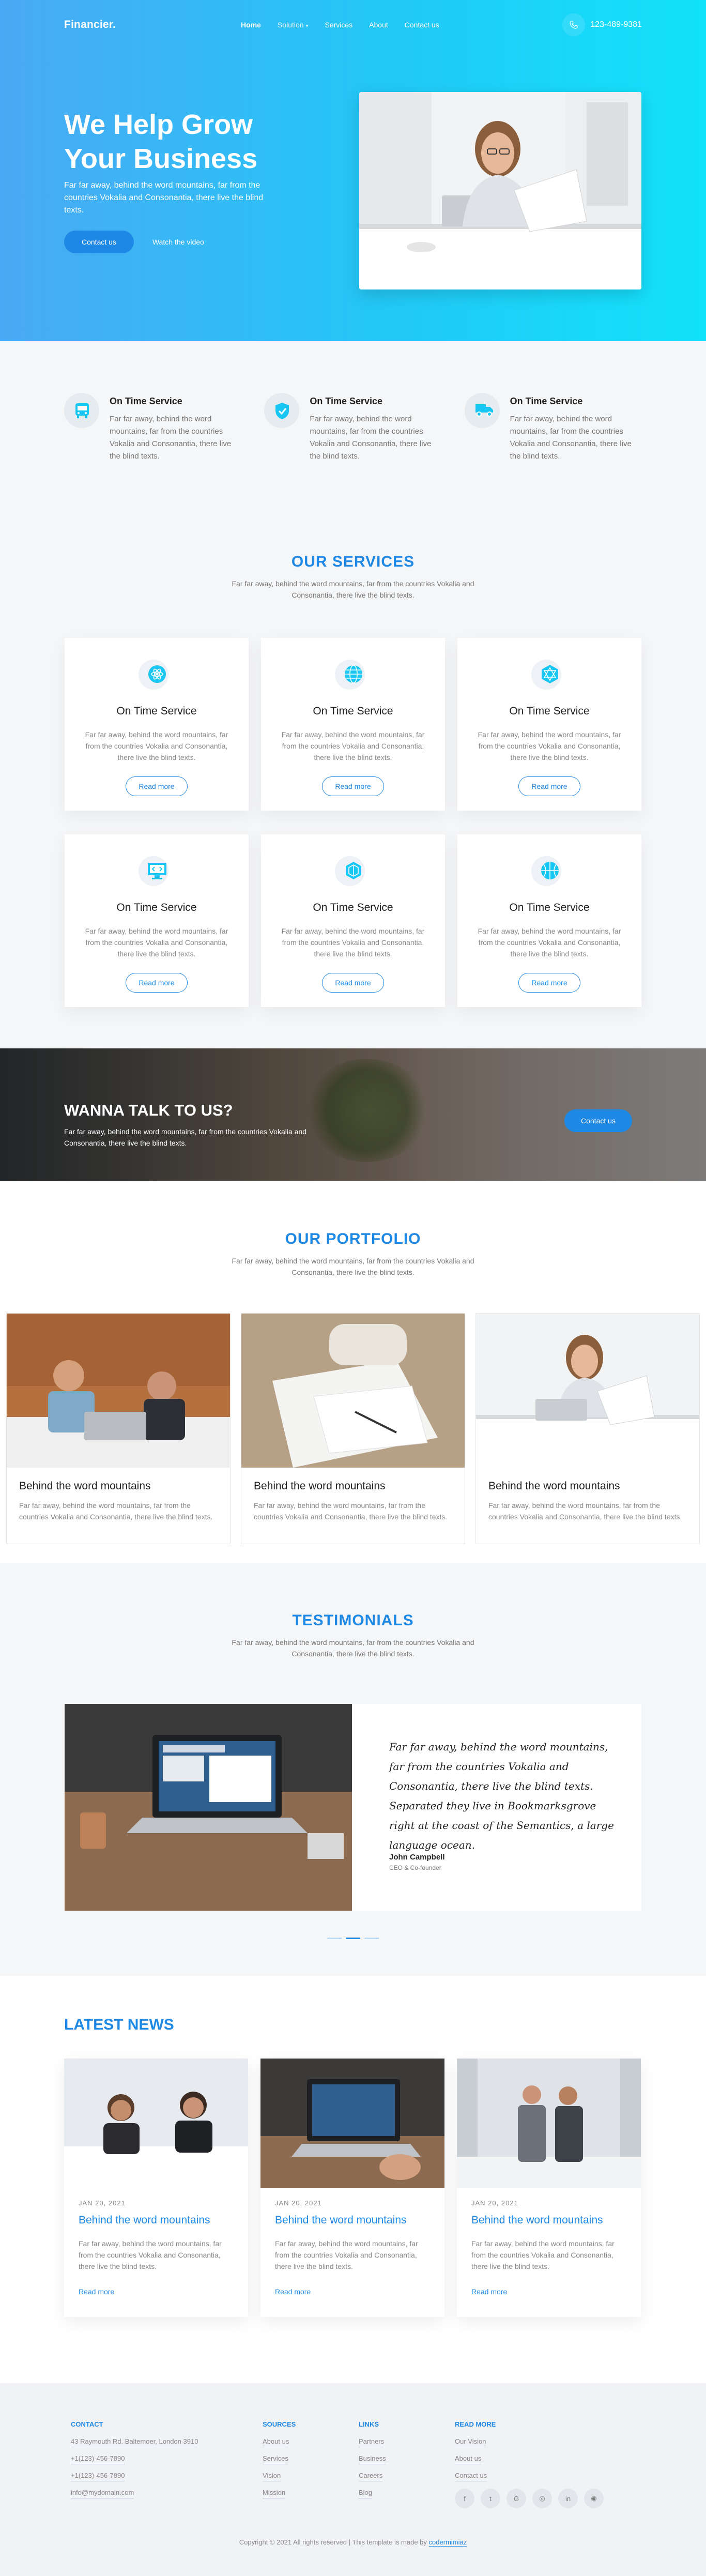 The image size is (706, 2576). I want to click on footer-email-link: info@mydomain.com, so click(103, 2493).